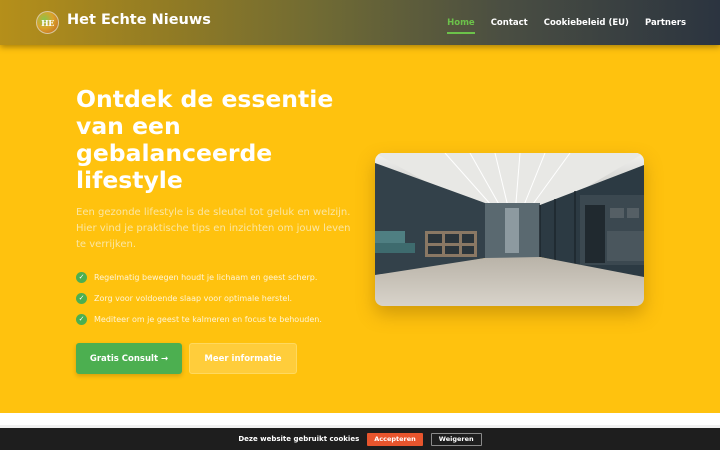 This screenshot has width=720, height=450. I want to click on more-info-button: Meer informatie, so click(243, 358).